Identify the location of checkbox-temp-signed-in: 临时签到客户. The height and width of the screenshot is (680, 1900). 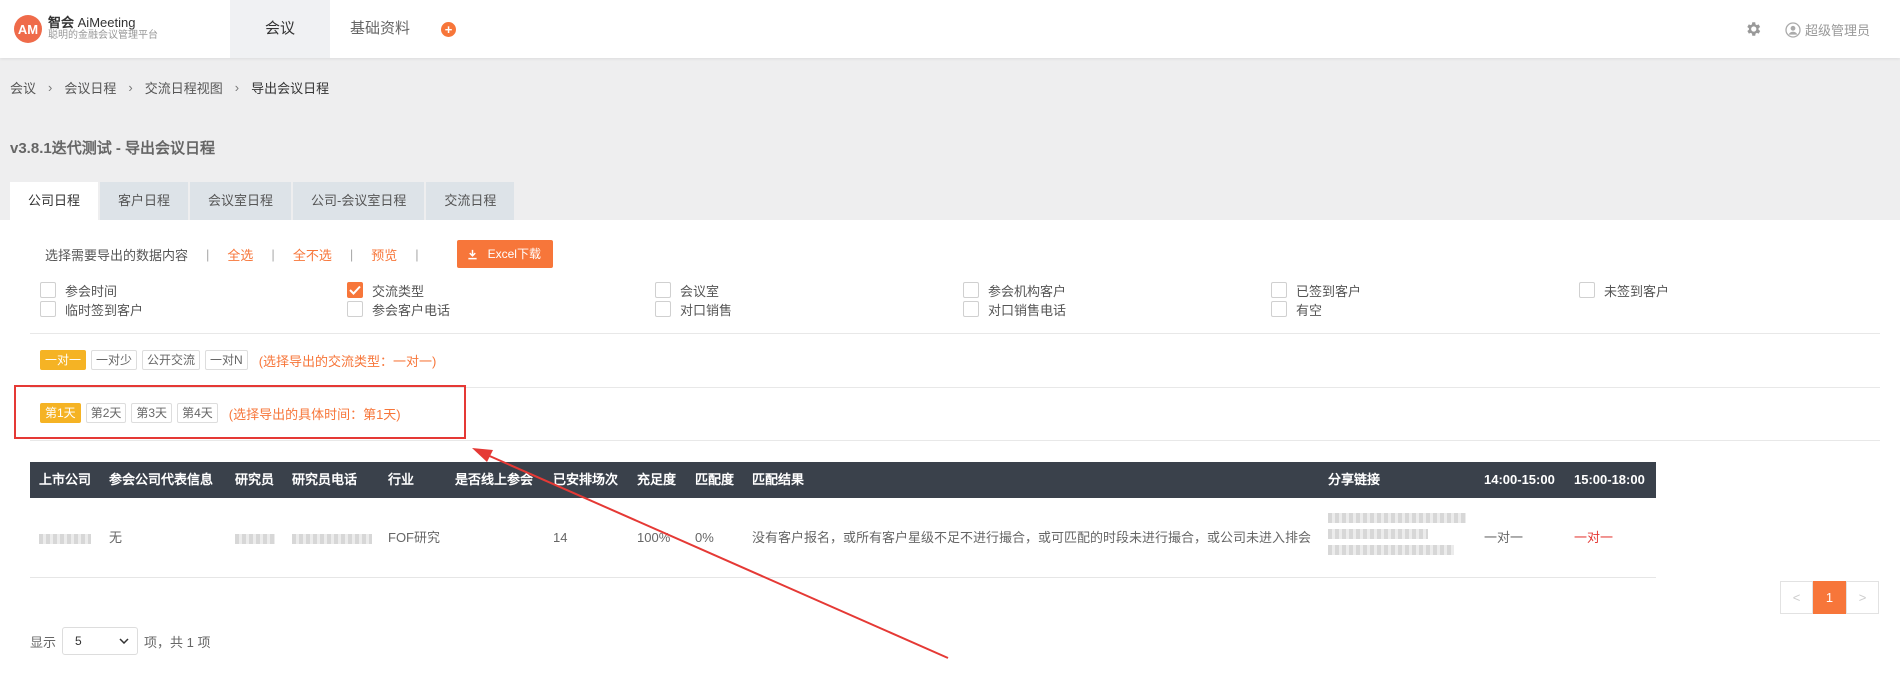
(91, 309).